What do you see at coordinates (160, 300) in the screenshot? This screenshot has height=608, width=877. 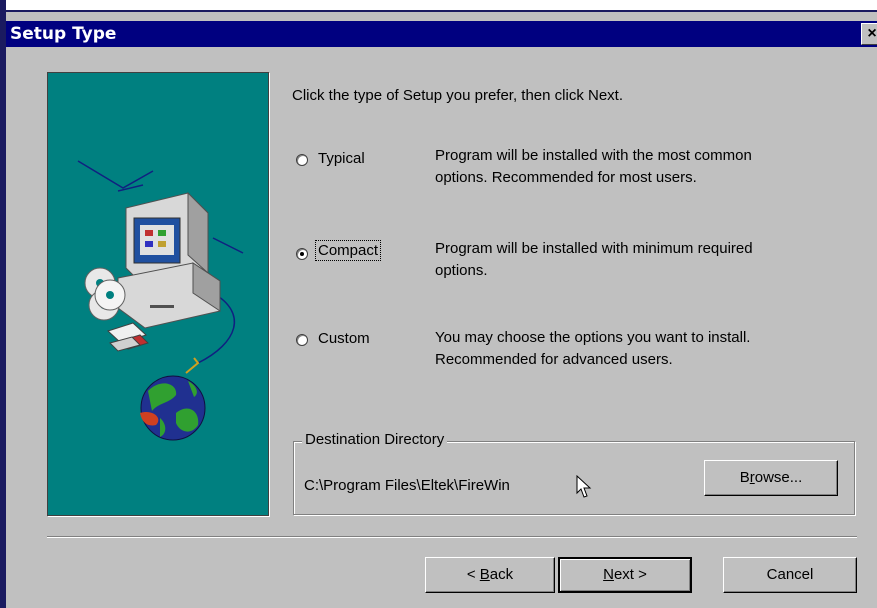 I see `computer-illustration` at bounding box center [160, 300].